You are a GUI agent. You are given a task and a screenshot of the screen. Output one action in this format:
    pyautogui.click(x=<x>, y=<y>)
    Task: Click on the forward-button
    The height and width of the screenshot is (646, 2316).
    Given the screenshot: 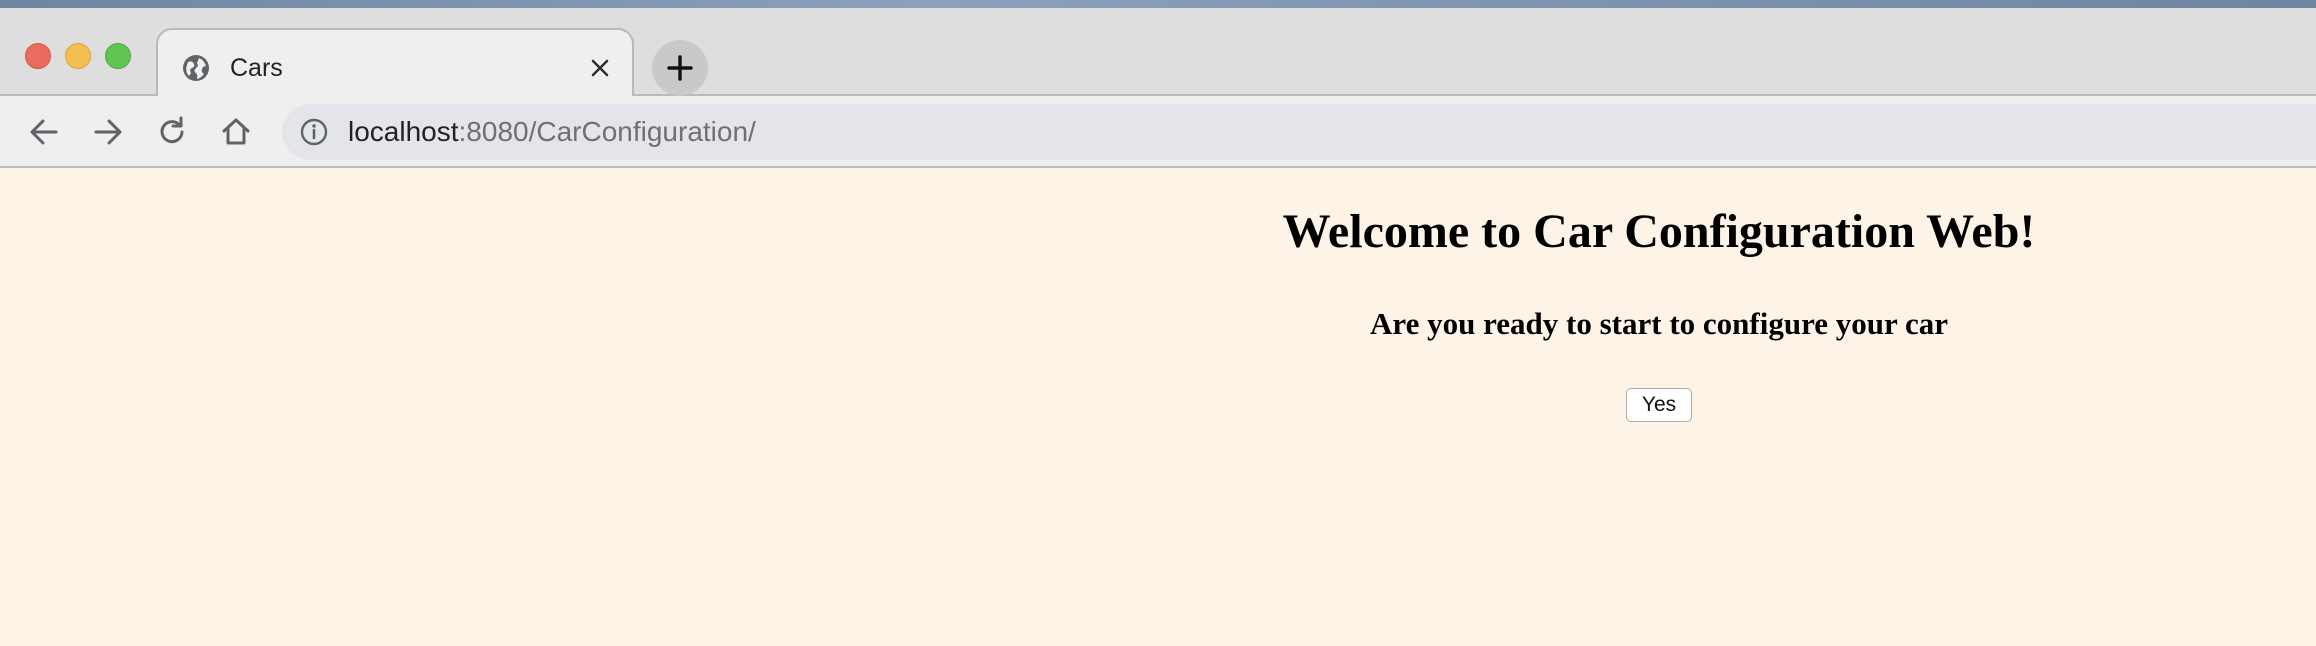 What is the action you would take?
    pyautogui.click(x=108, y=132)
    